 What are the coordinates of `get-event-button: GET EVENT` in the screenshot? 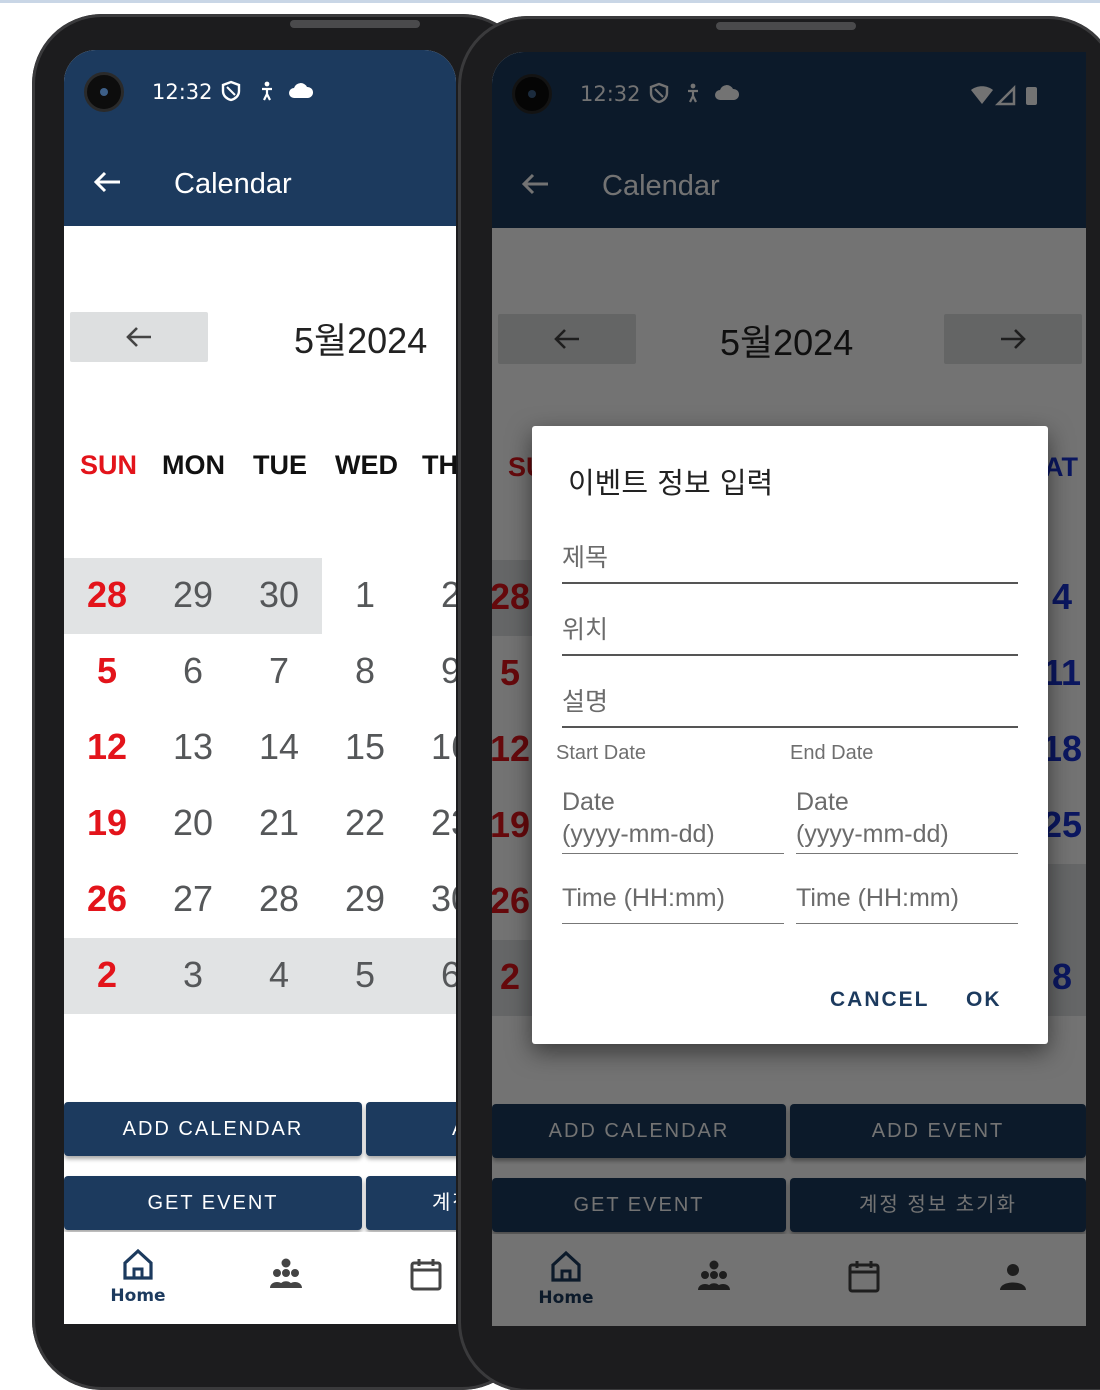 It's located at (213, 1203).